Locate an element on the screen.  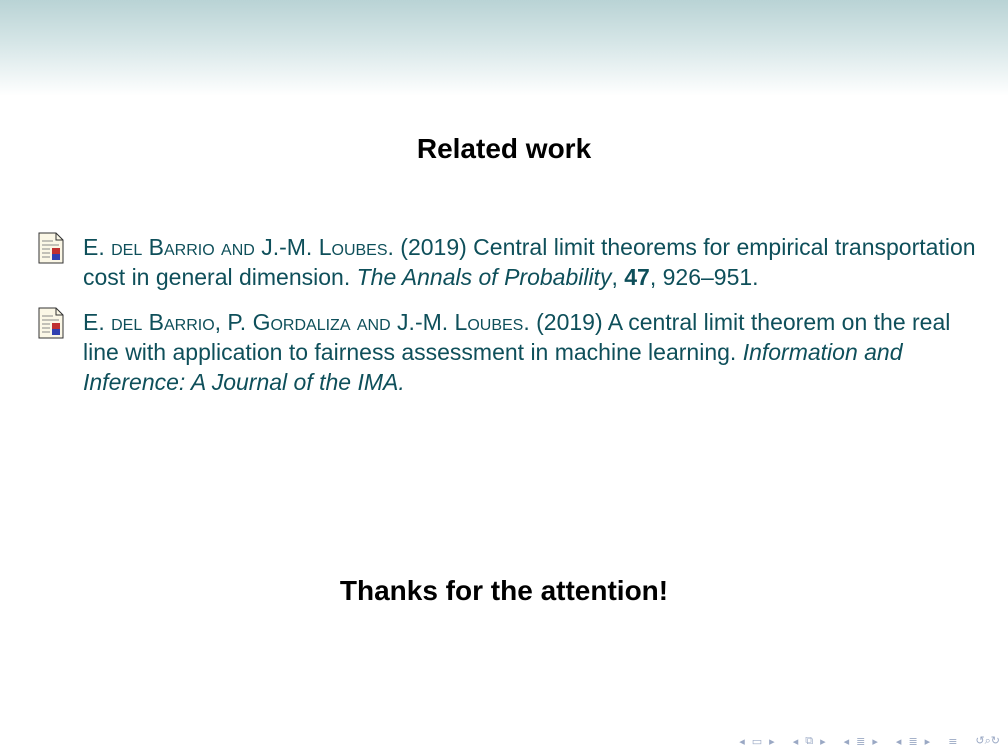
ref-part: , is located at coordinates (618, 277).